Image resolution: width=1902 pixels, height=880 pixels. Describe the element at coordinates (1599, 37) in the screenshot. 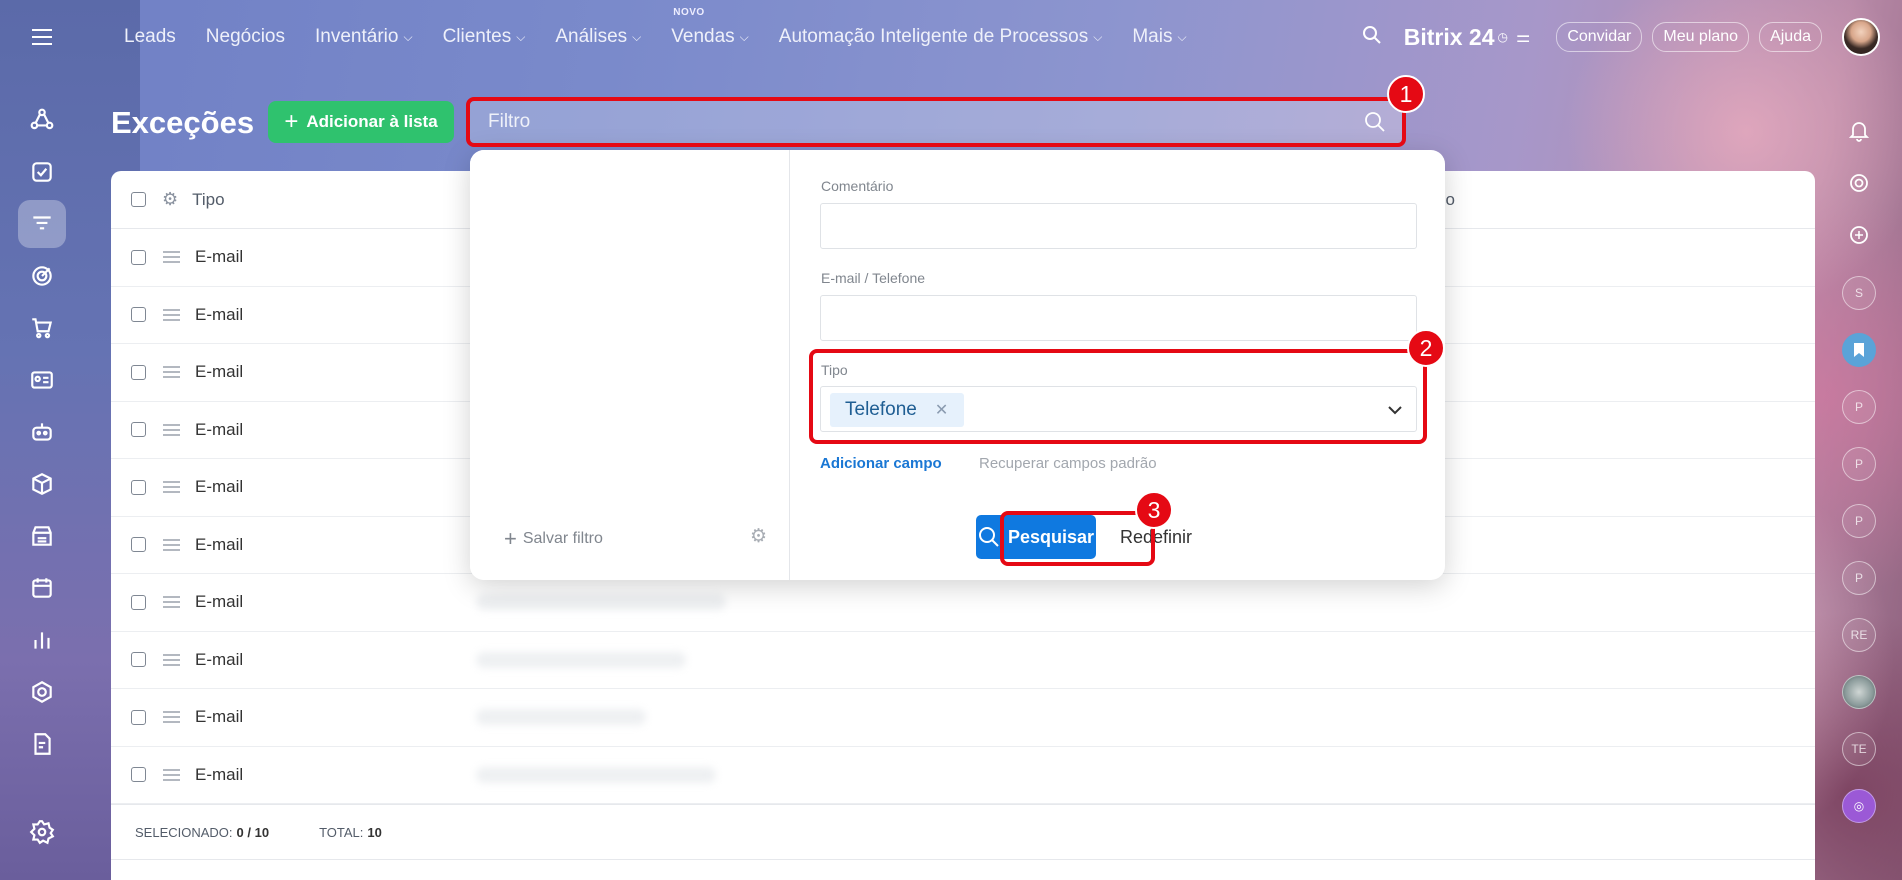

I see `invite-button: Convidar` at that location.